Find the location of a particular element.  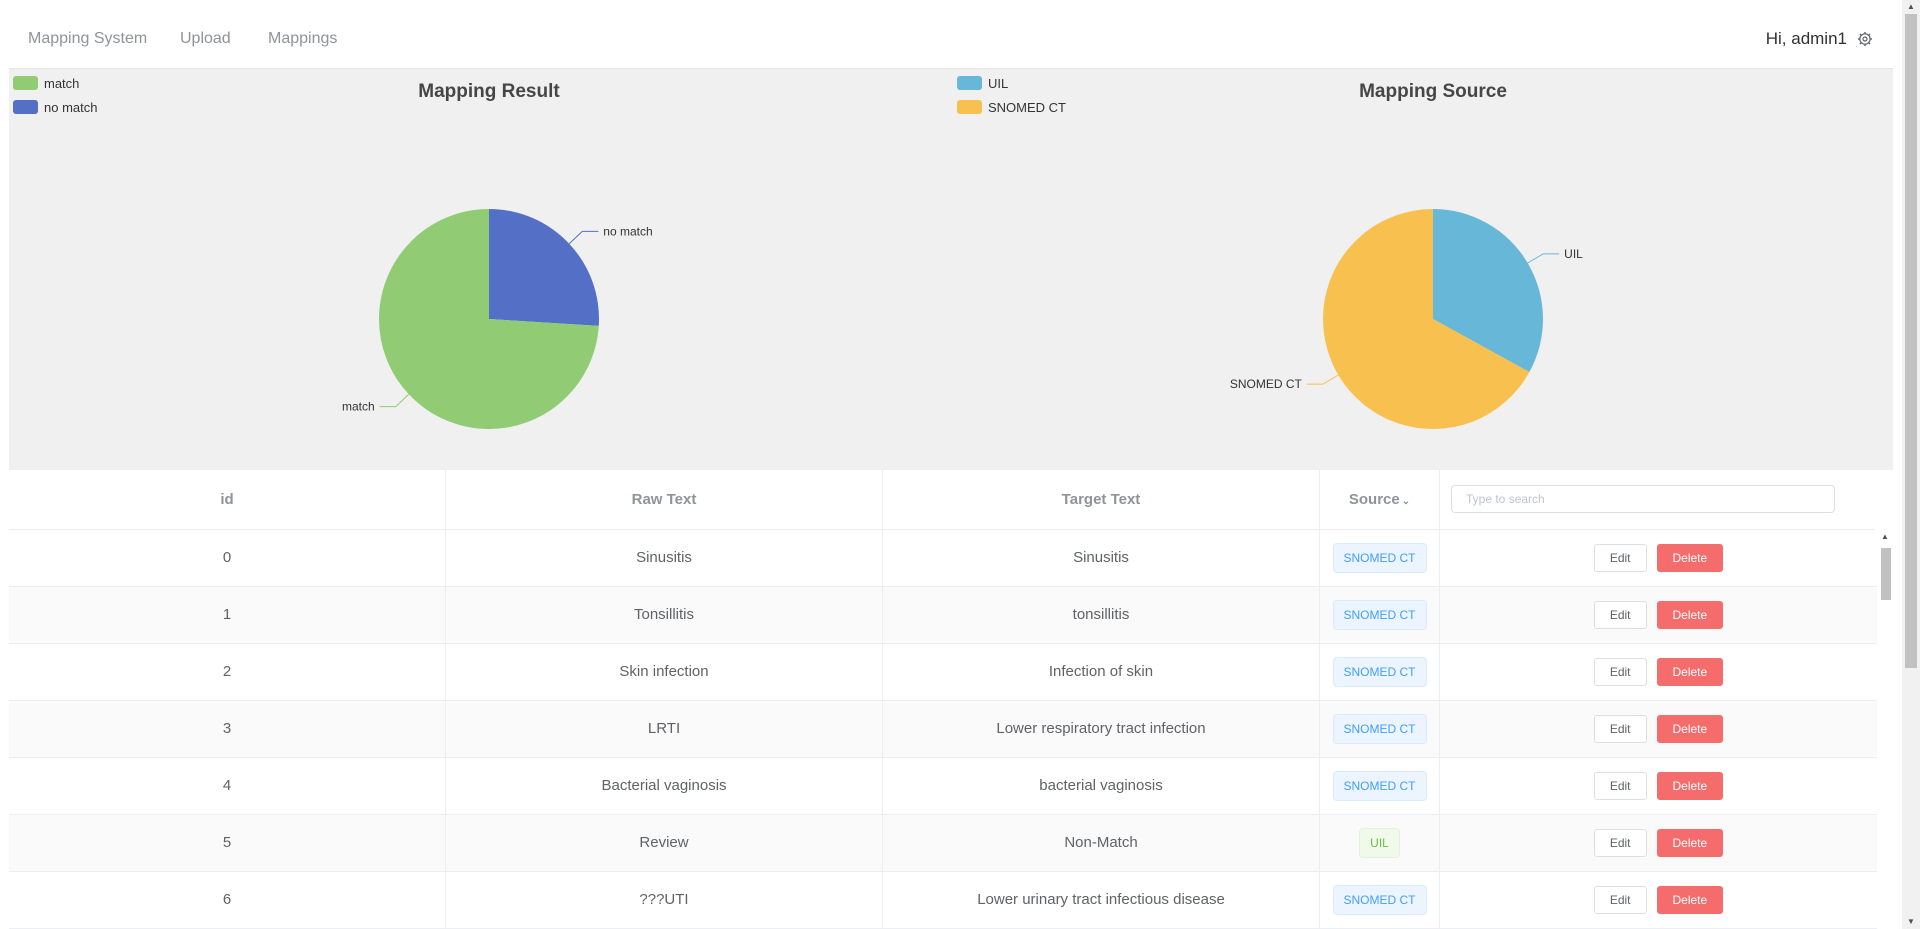

gear-icon is located at coordinates (1865, 39).